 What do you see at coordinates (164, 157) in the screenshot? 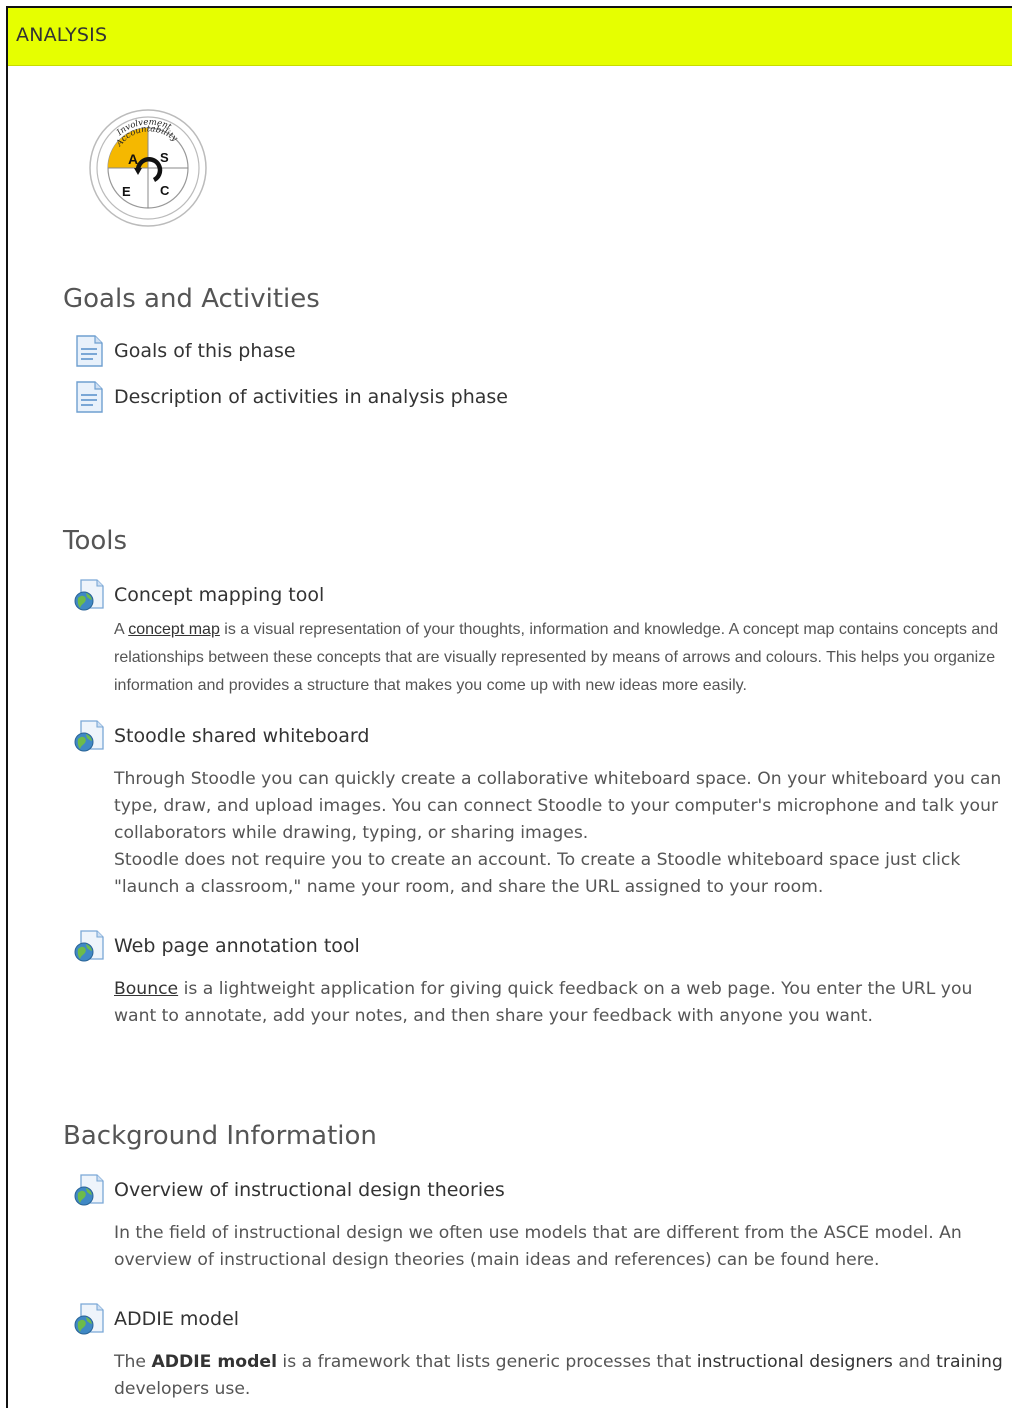
I see `svg-text: S` at bounding box center [164, 157].